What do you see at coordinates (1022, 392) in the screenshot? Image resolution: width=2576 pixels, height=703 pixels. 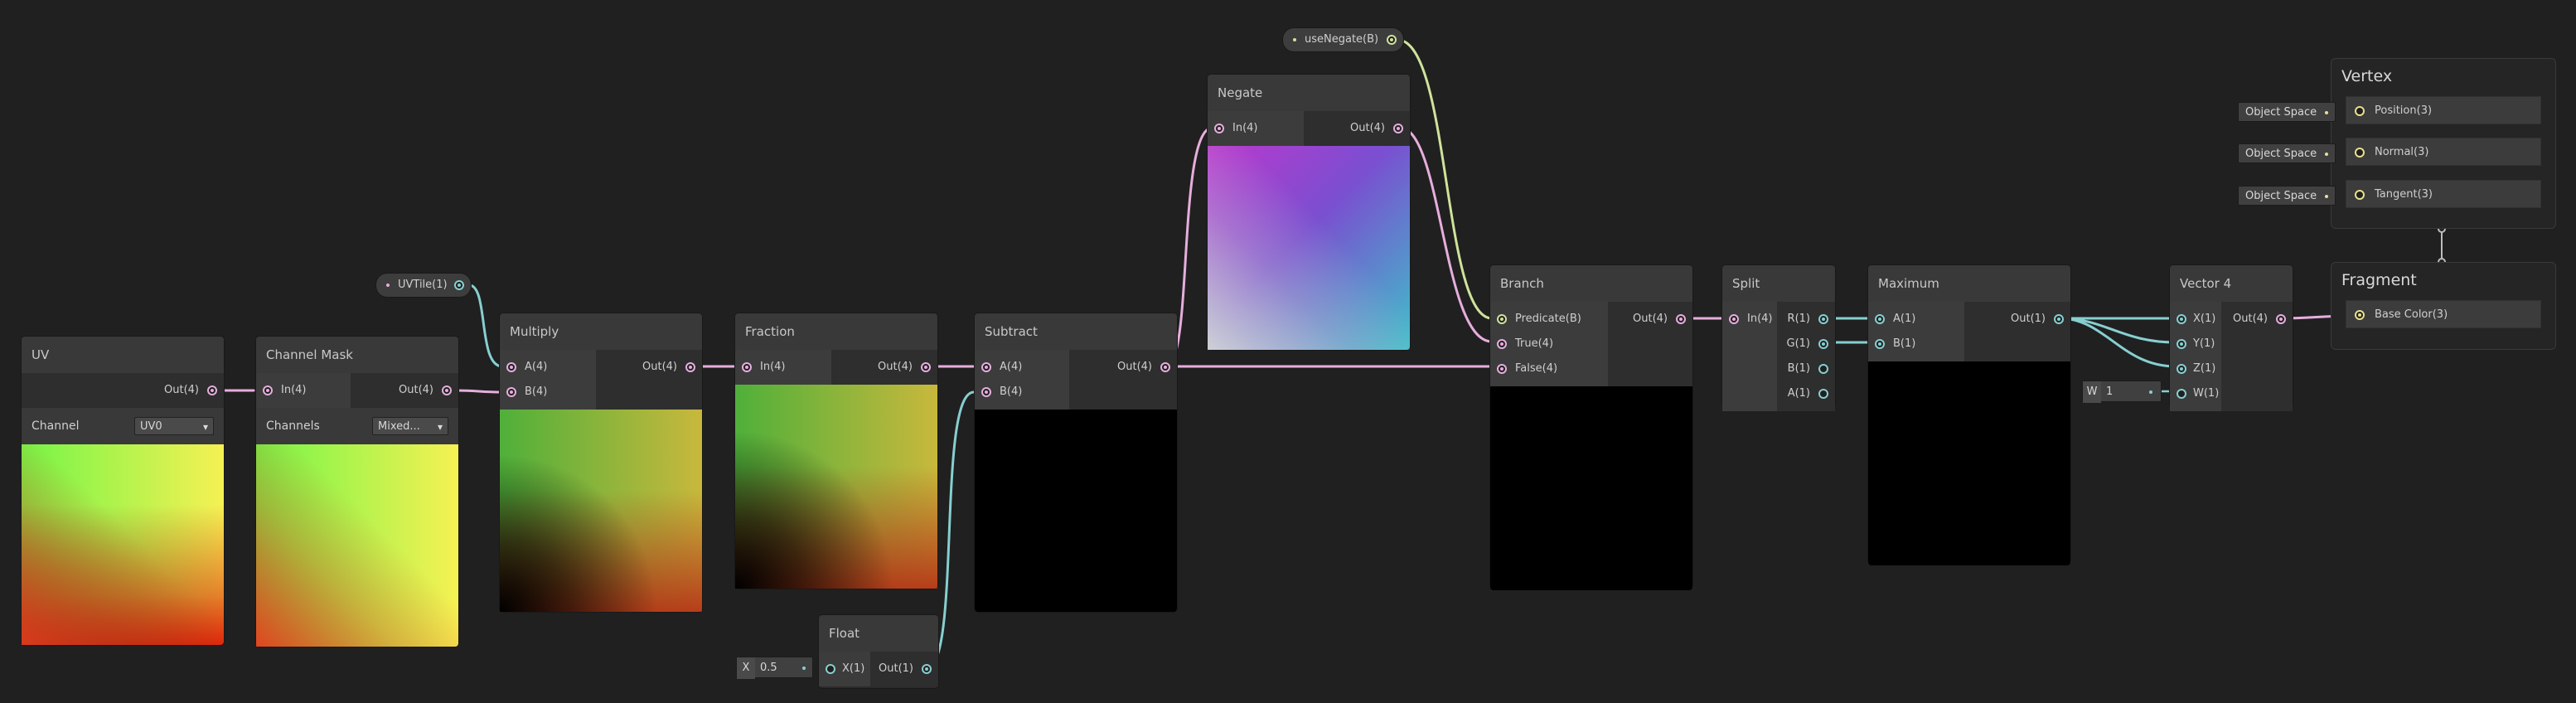 I see `subtract-in-b-port: B(4)` at bounding box center [1022, 392].